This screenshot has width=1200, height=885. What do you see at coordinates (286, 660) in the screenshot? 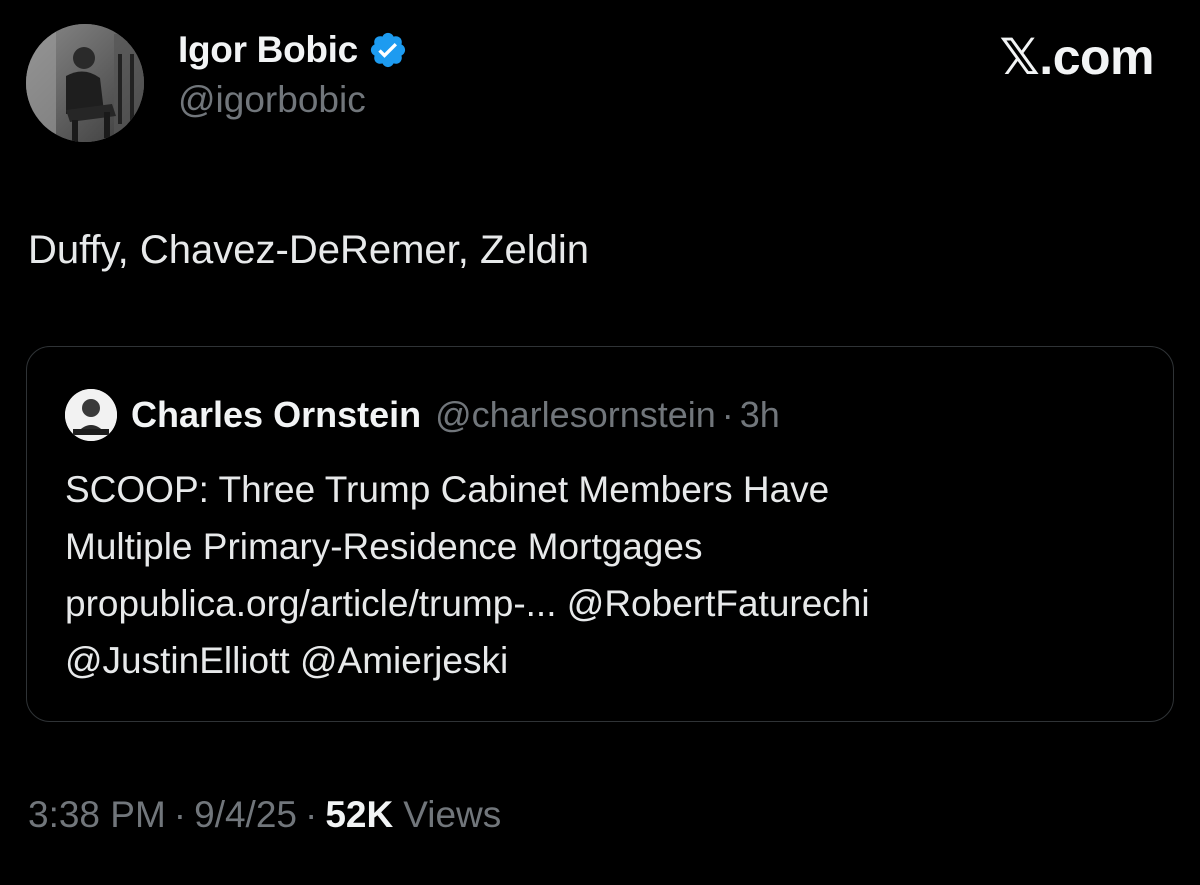
I see `quoted-text-line: @JustinElliott @Amierjeski` at bounding box center [286, 660].